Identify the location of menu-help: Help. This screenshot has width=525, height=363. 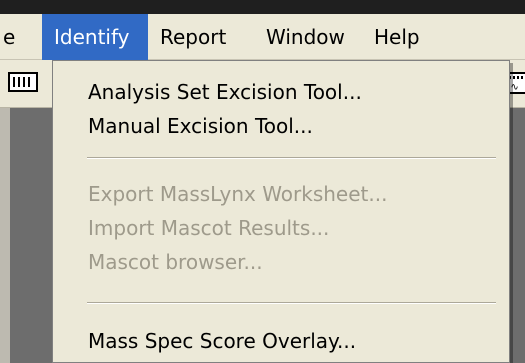
(397, 37).